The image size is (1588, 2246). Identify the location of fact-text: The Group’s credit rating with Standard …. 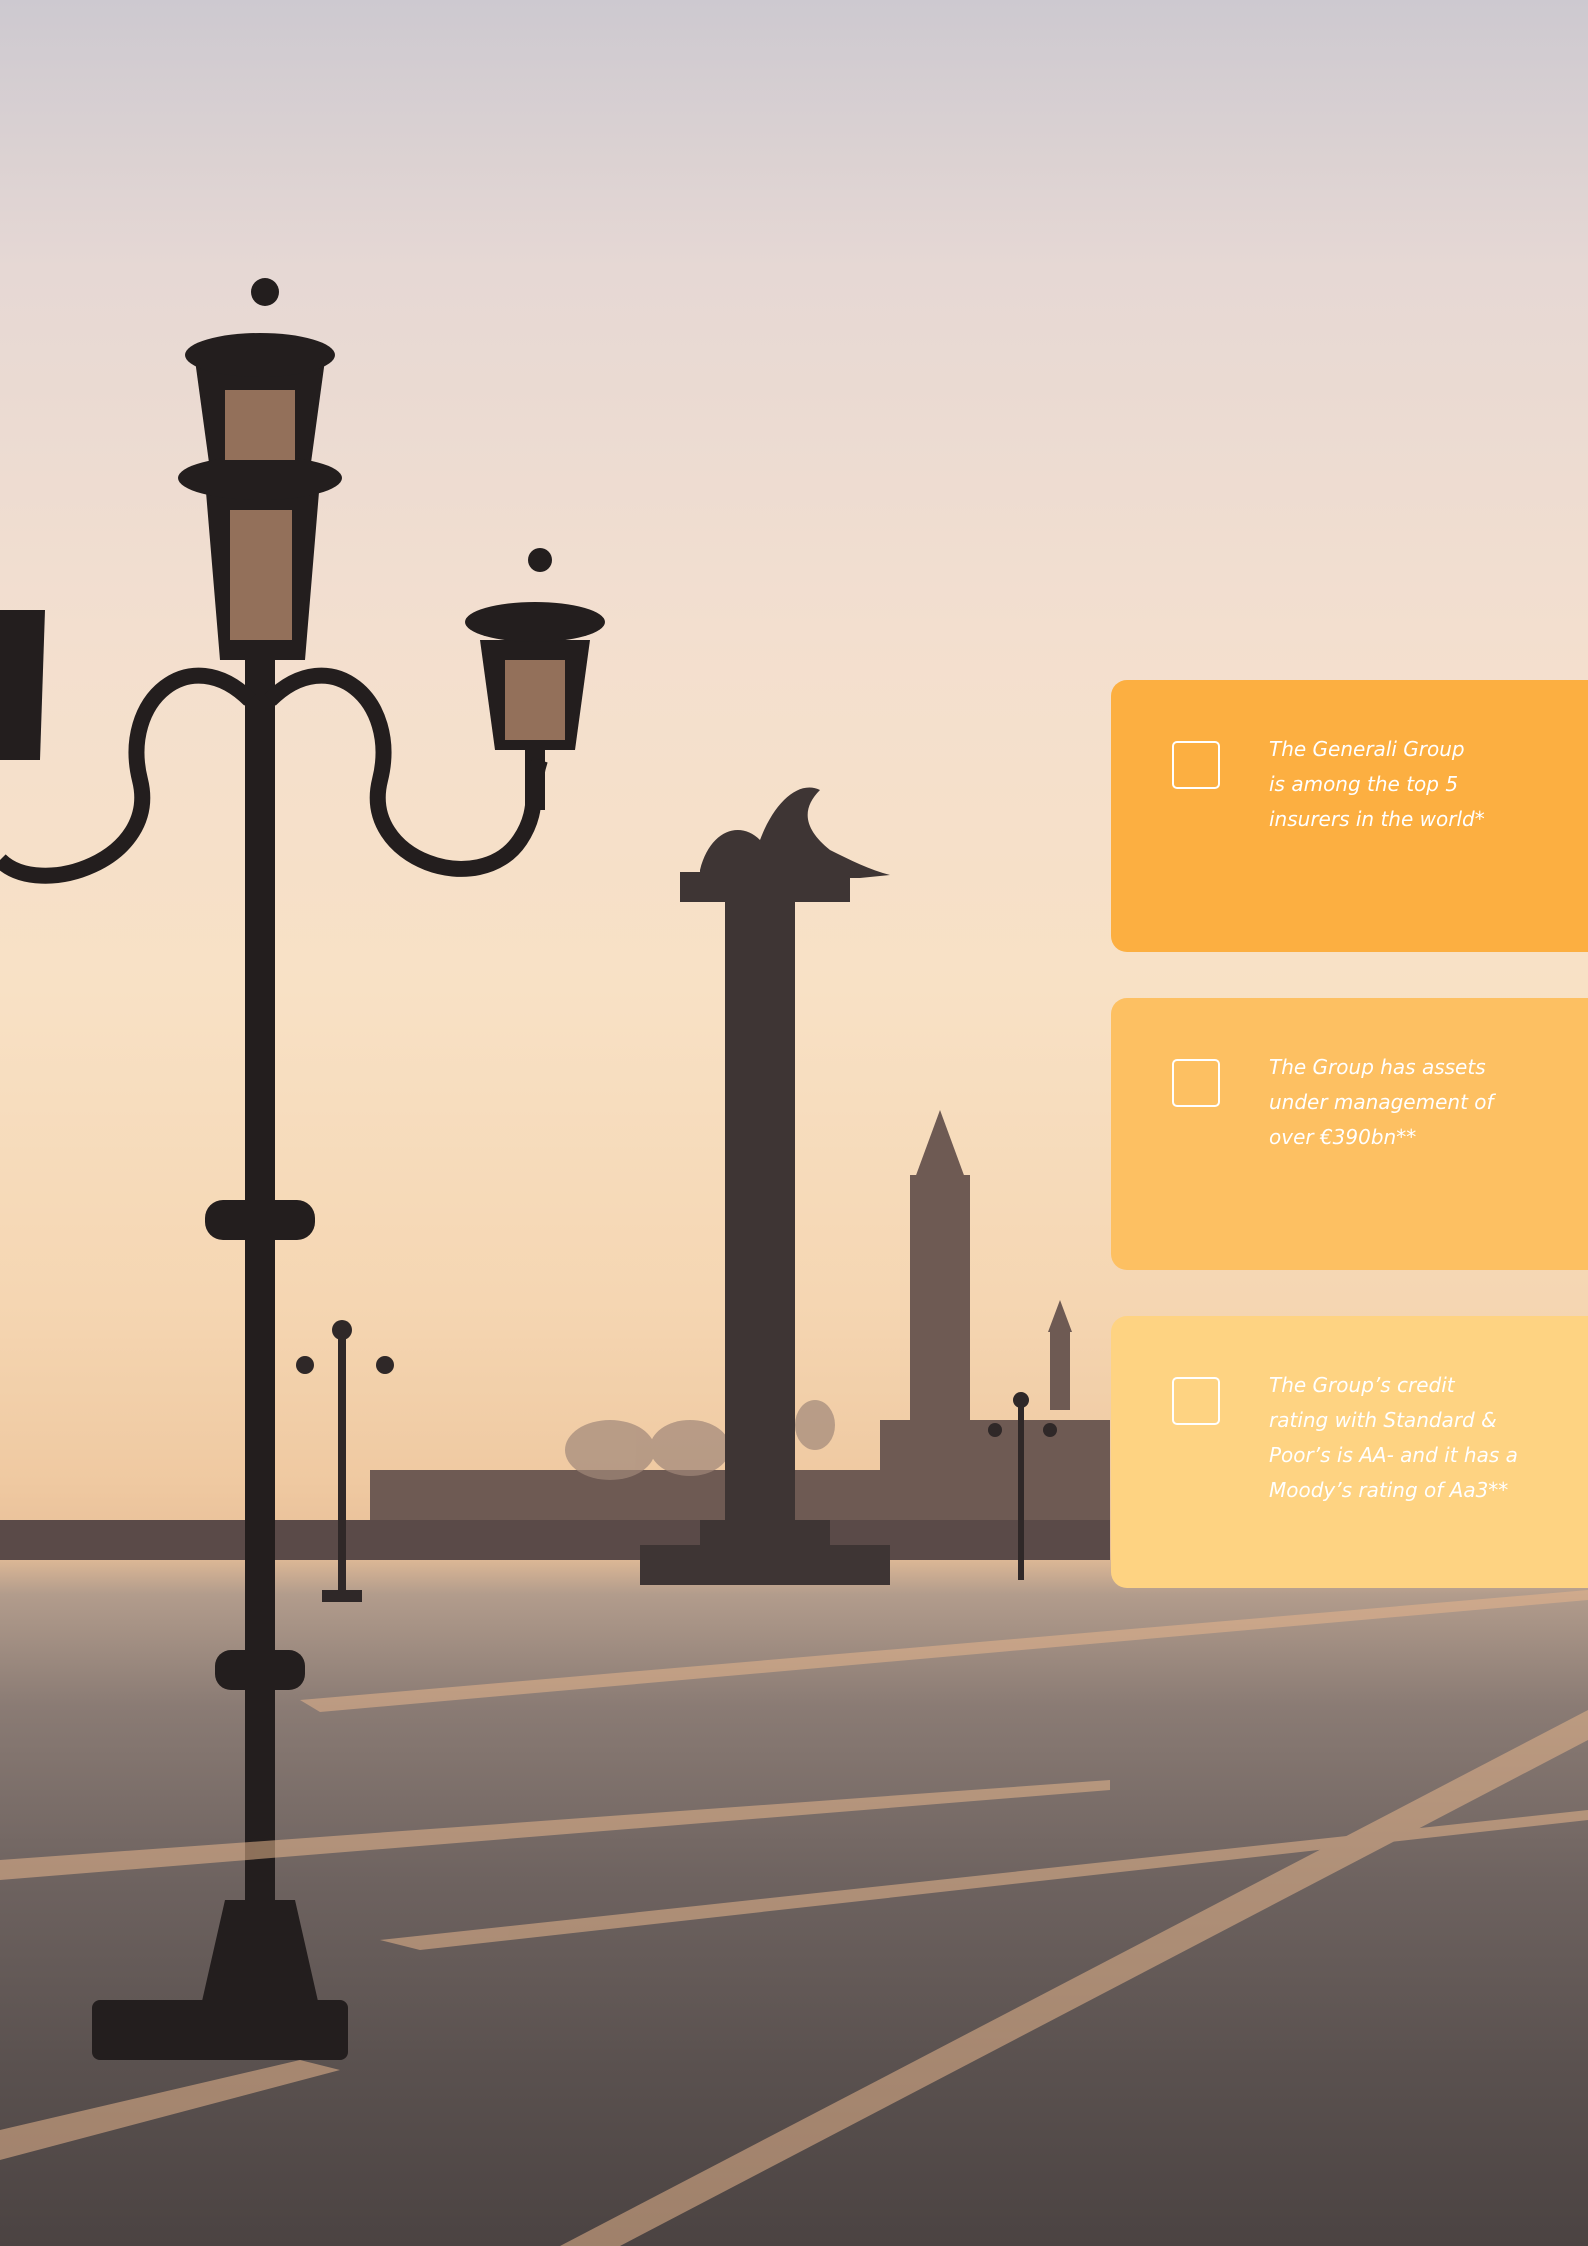
(1399, 1438).